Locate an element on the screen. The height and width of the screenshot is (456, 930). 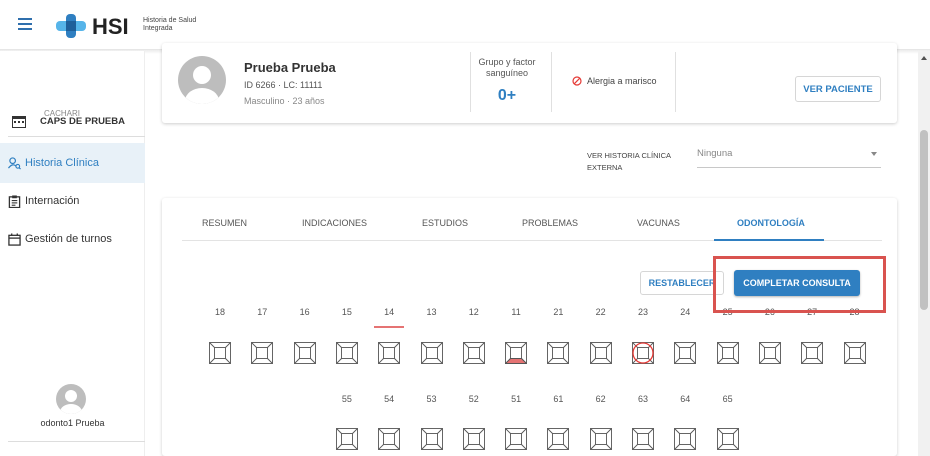
chevron-down-icon is located at coordinates (874, 154).